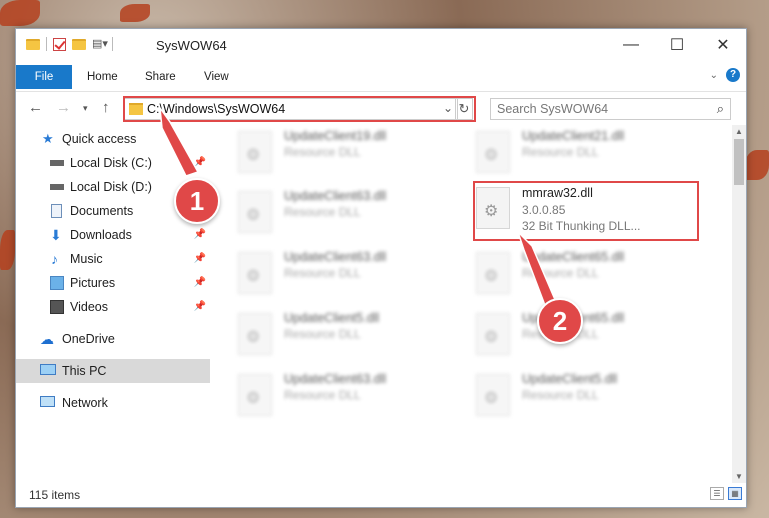 This screenshot has height=518, width=769. What do you see at coordinates (113, 139) in the screenshot?
I see `sidebar-item-quick-access: ★ Quick access` at bounding box center [113, 139].